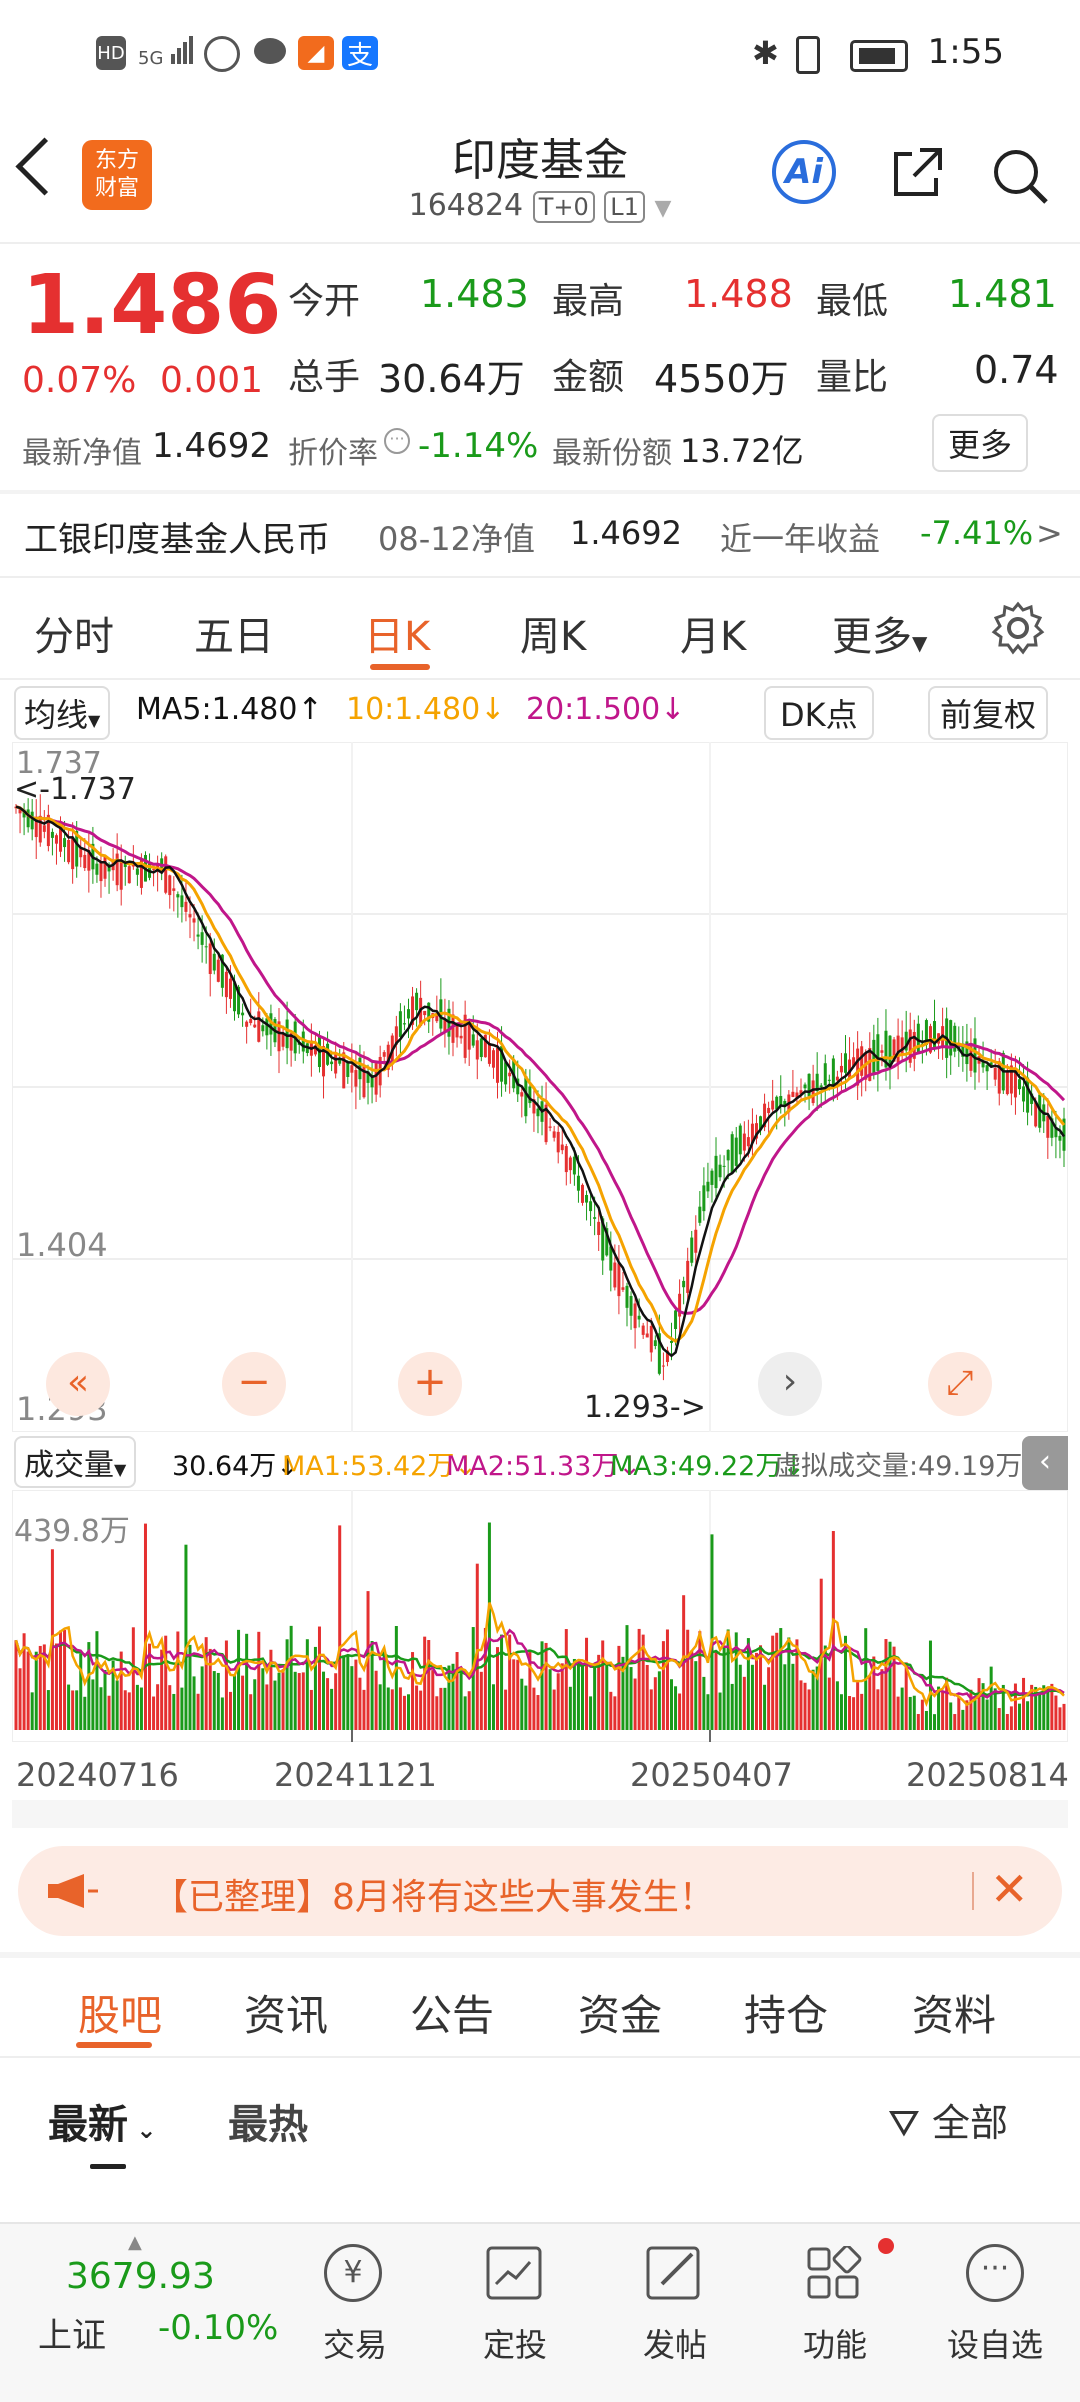 The height and width of the screenshot is (2402, 1080). What do you see at coordinates (995, 2273) in the screenshot?
I see `more-dots-icon: ···` at bounding box center [995, 2273].